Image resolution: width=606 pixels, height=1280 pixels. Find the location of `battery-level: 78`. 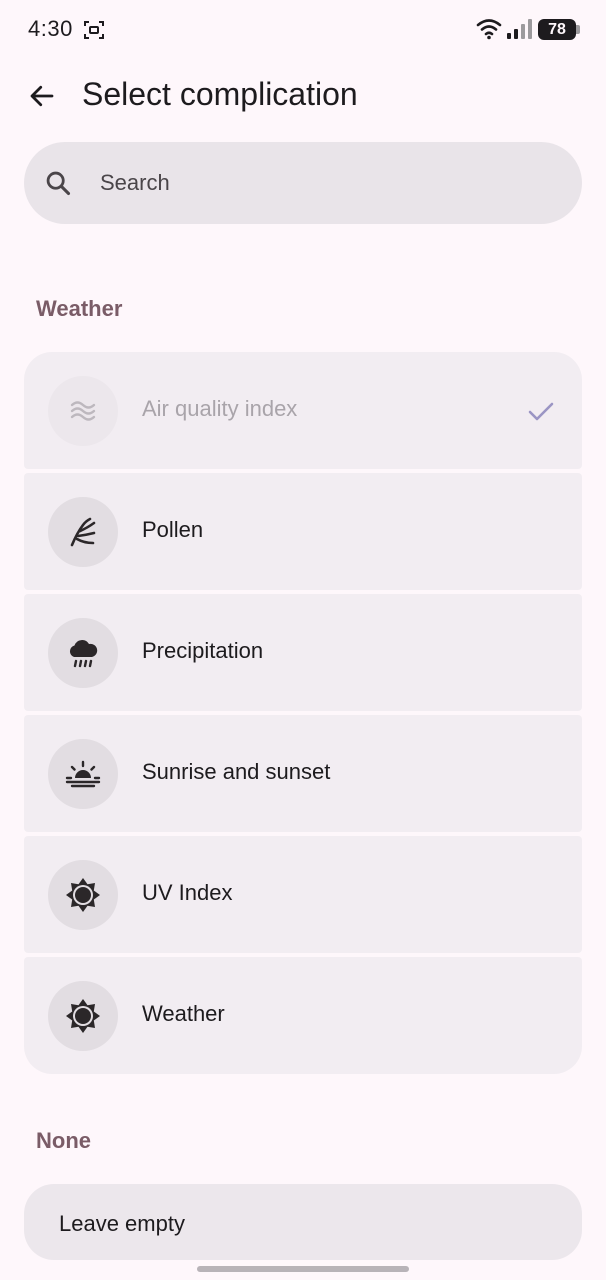

battery-level: 78 is located at coordinates (557, 29).